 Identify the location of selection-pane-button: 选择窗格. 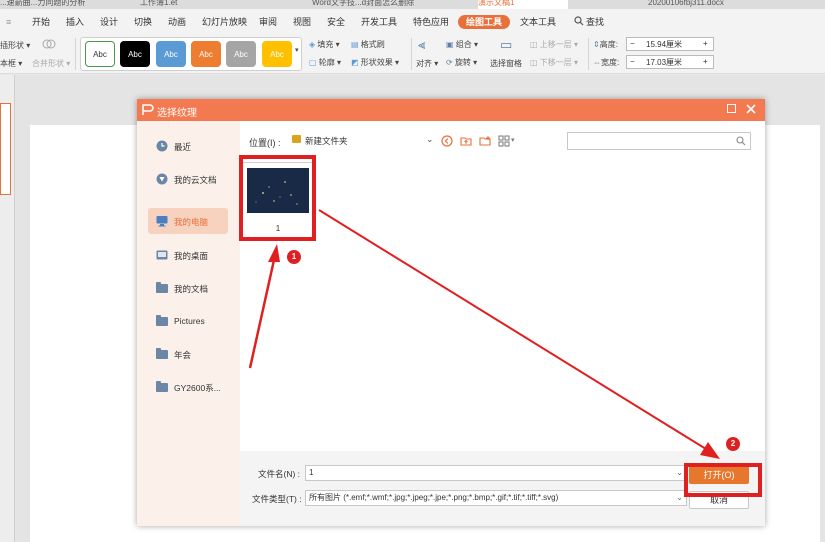
(506, 63).